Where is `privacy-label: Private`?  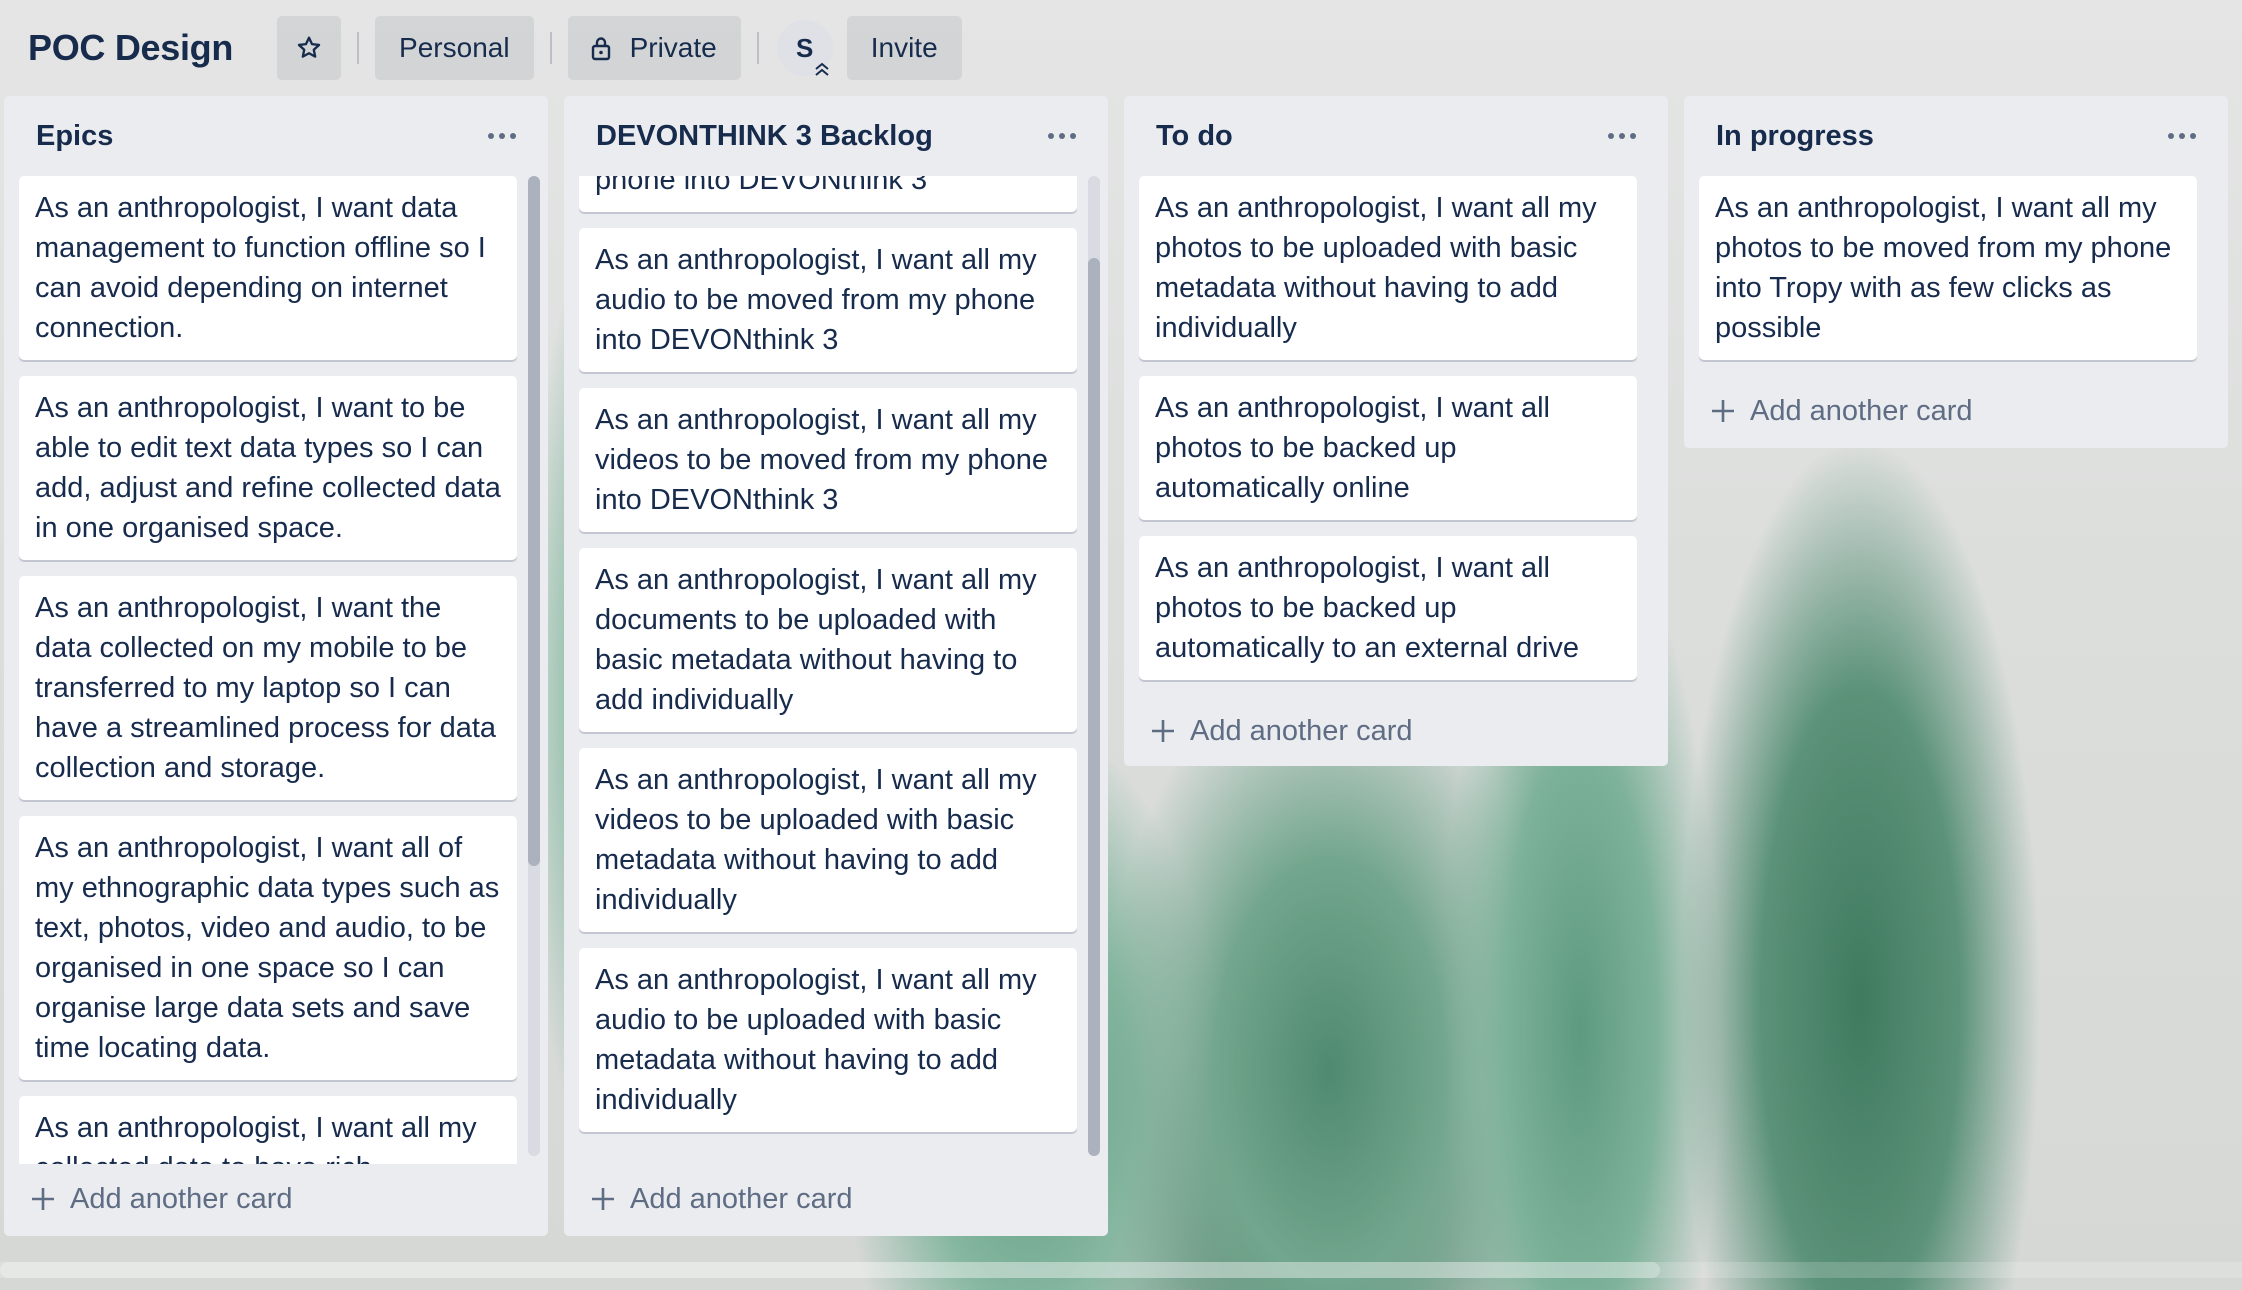 privacy-label: Private is located at coordinates (673, 47).